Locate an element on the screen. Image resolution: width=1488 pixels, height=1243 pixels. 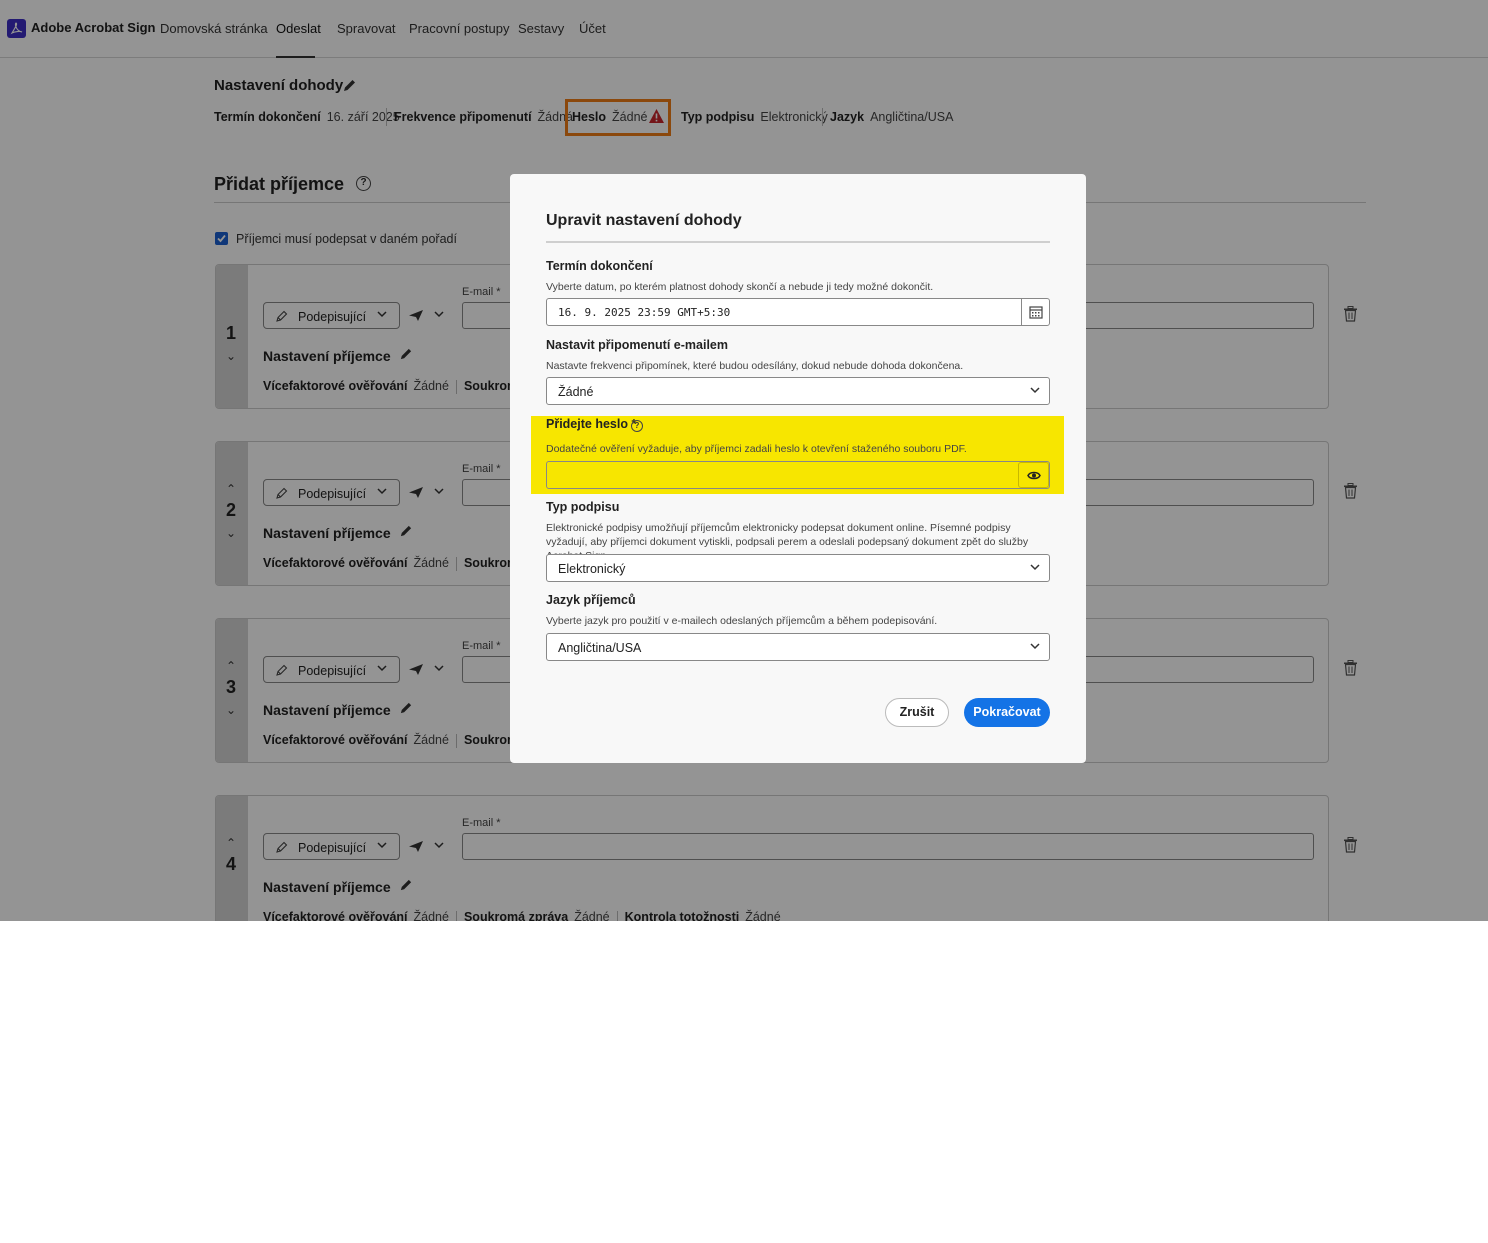
calendar-icon is located at coordinates (1036, 312).